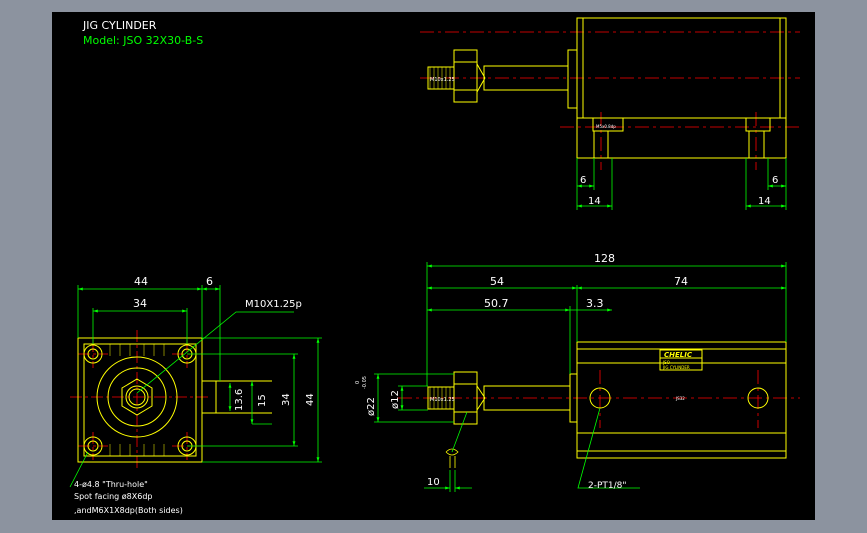 The image size is (867, 533). What do you see at coordinates (583, 180) in the screenshot?
I see `dim-top-left-6: 6` at bounding box center [583, 180].